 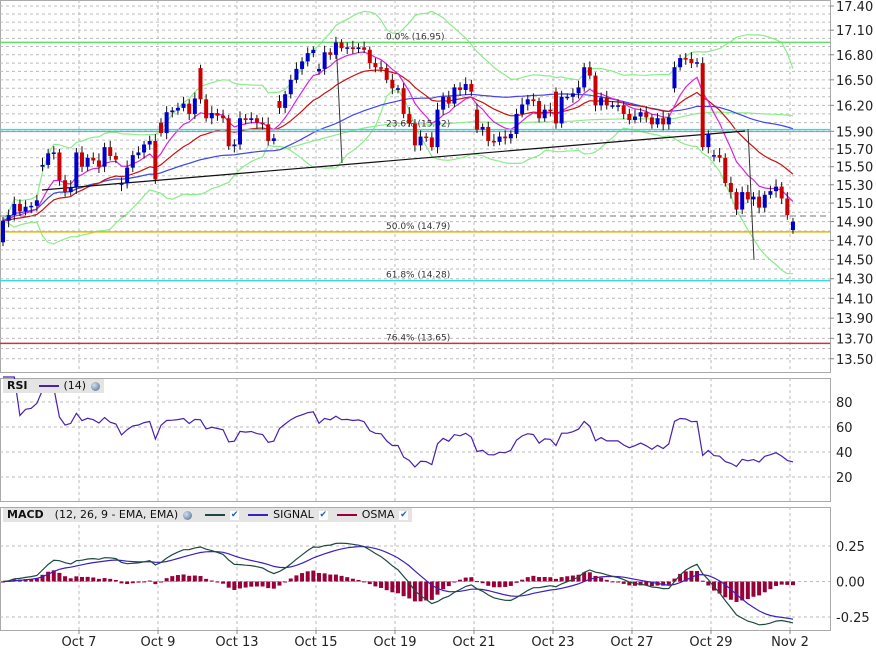 What do you see at coordinates (323, 515) in the screenshot?
I see `signal-checkbox-icon: ✔` at bounding box center [323, 515].